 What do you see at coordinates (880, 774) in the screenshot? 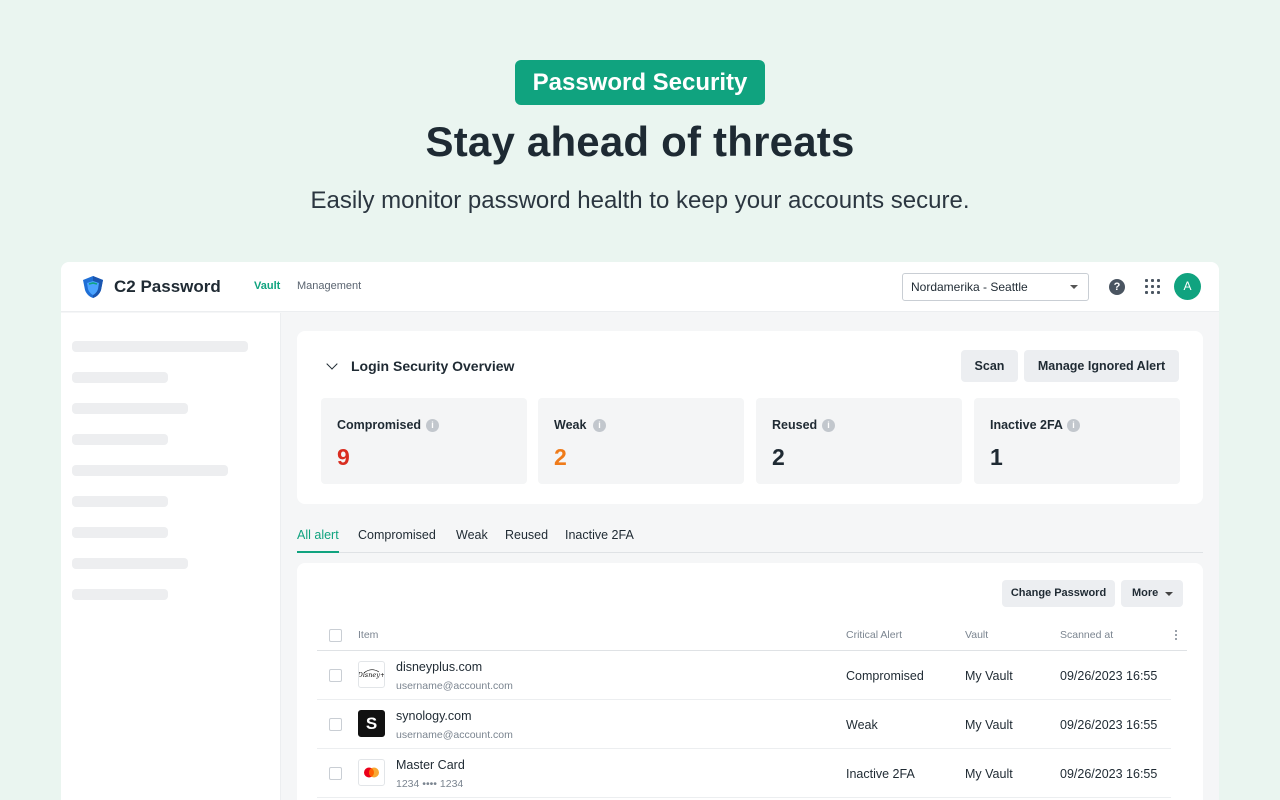
I see `critical-alert: Inactive 2FA` at bounding box center [880, 774].